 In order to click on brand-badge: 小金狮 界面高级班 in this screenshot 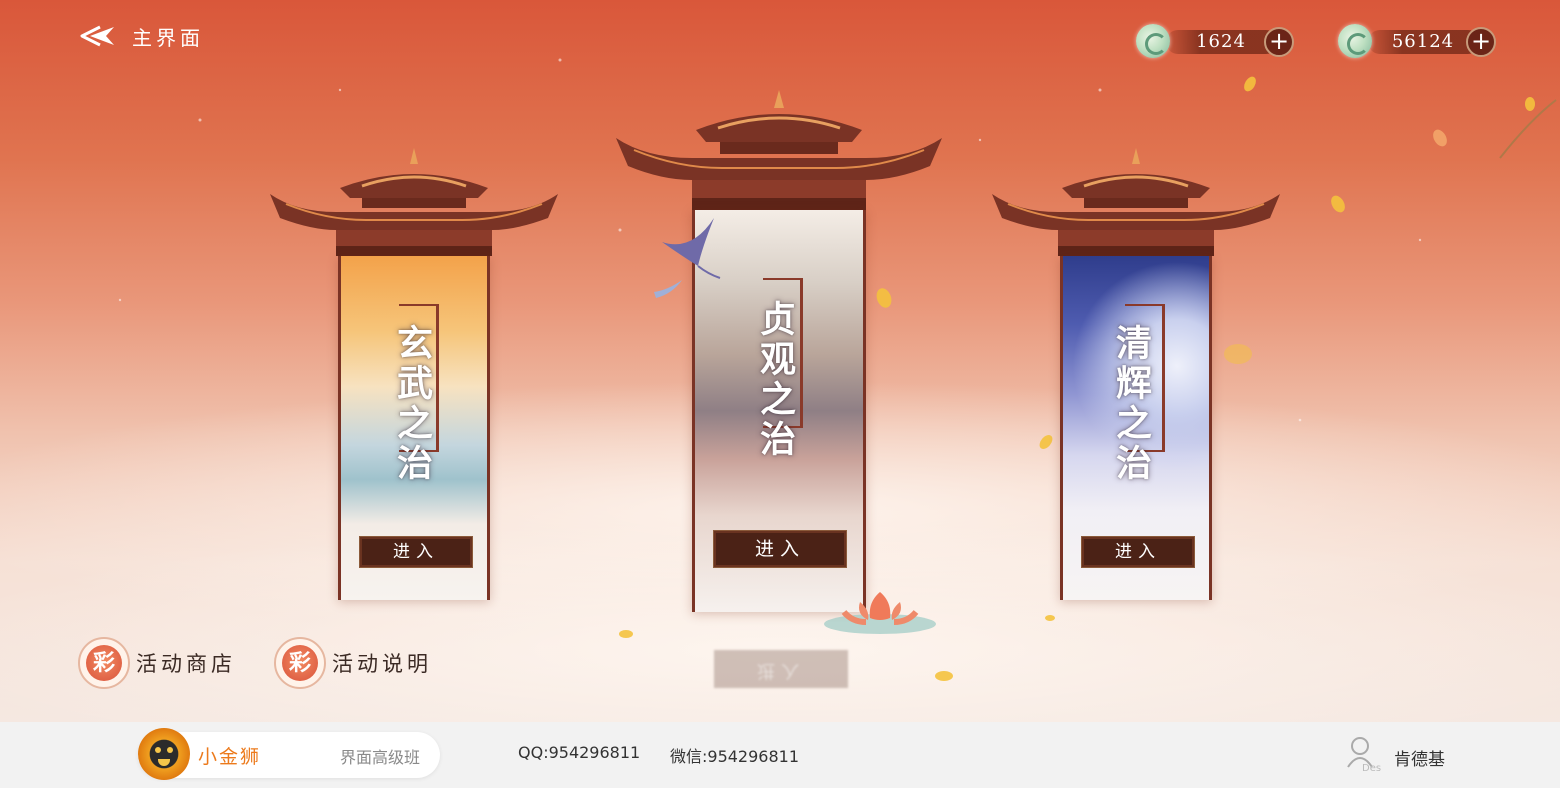, I will do `click(289, 754)`.